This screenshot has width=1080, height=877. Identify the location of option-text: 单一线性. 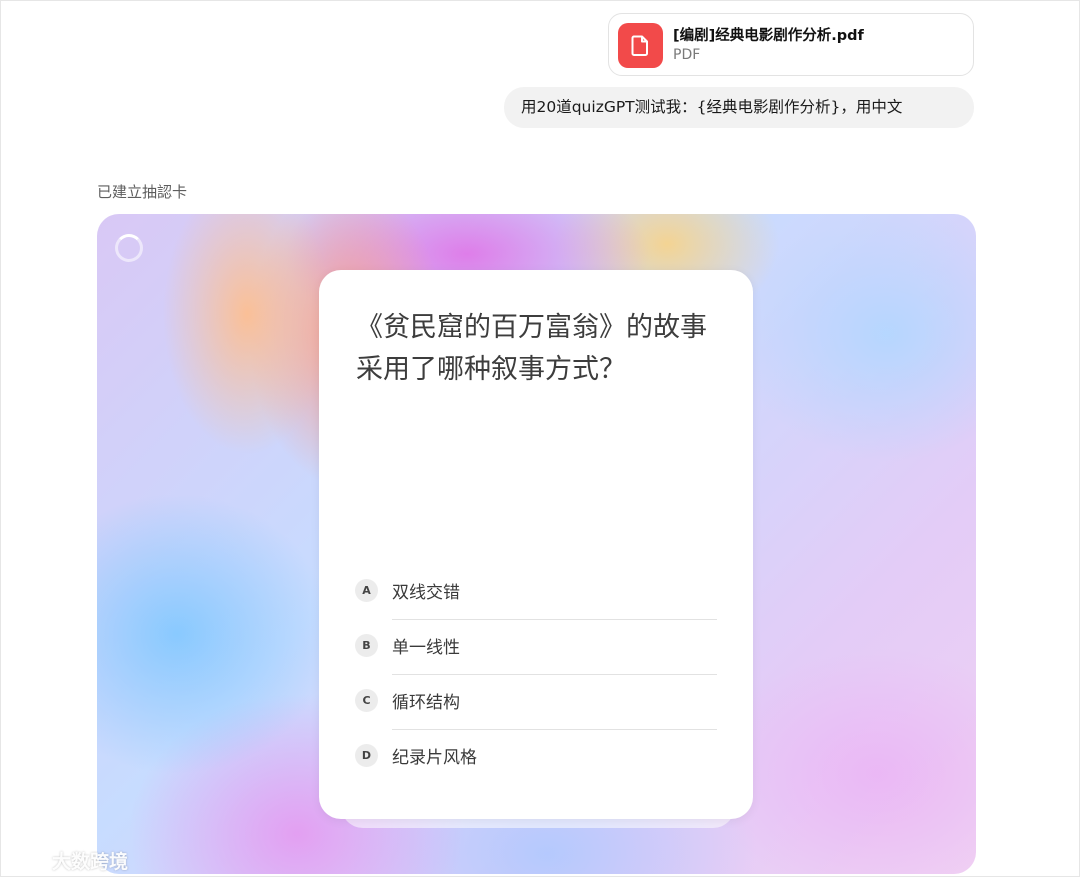
(426, 648).